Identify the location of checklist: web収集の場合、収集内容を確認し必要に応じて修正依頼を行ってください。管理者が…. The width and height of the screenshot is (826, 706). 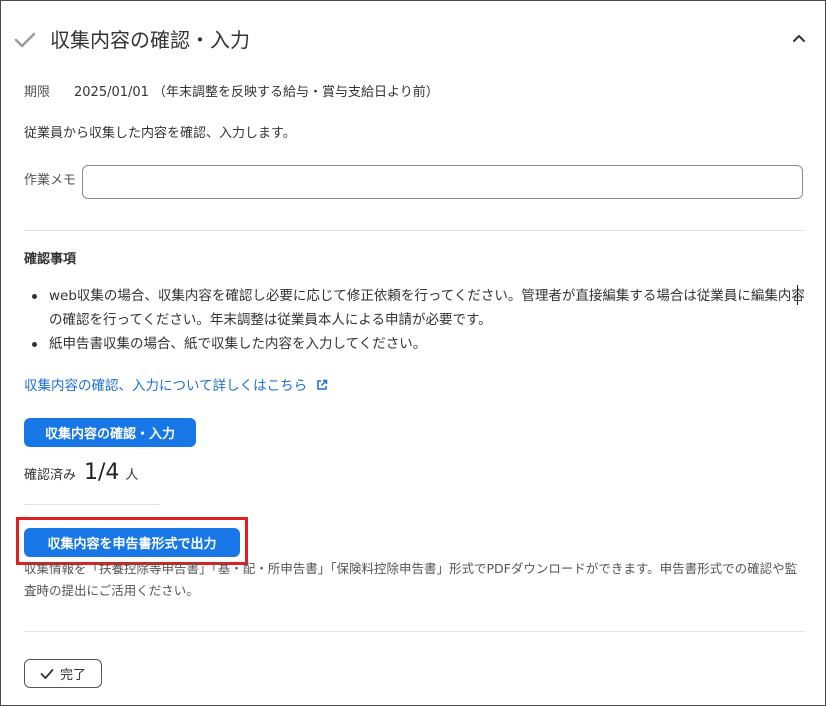
(420, 320).